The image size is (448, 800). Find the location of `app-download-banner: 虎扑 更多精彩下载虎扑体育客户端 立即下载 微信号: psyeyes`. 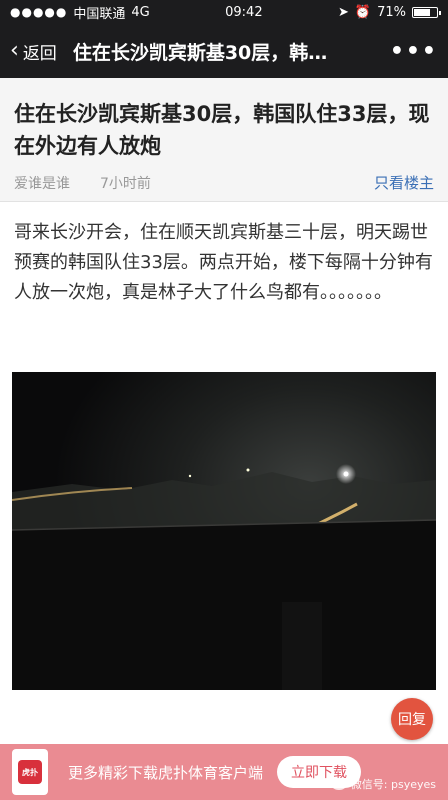

app-download-banner: 虎扑 更多精彩下载虎扑体育客户端 立即下载 微信号: psyeyes is located at coordinates (224, 772).